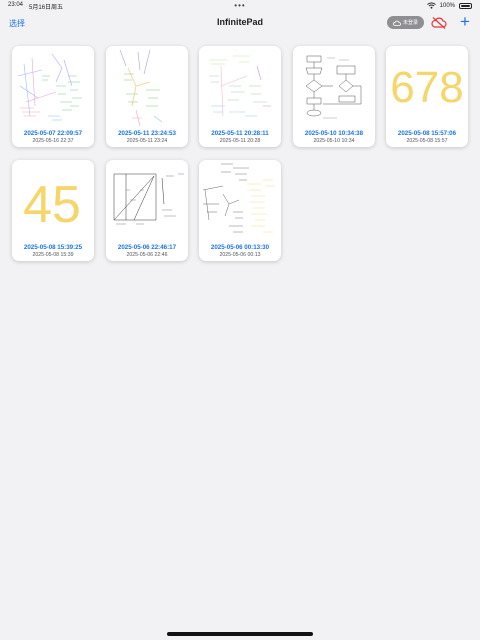 The width and height of the screenshot is (480, 640). What do you see at coordinates (240, 141) in the screenshot?
I see `note-modified-date: 2025-05-11 20:28` at bounding box center [240, 141].